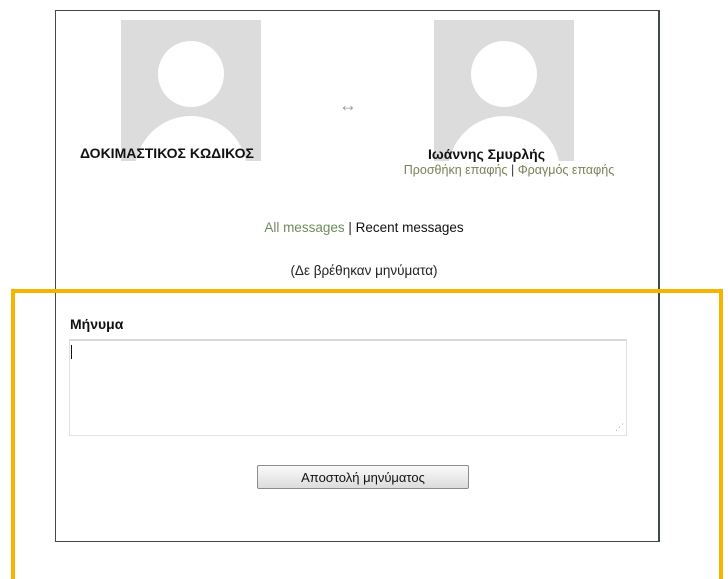  What do you see at coordinates (410, 227) in the screenshot?
I see `recent-messages-link: Recent messages` at bounding box center [410, 227].